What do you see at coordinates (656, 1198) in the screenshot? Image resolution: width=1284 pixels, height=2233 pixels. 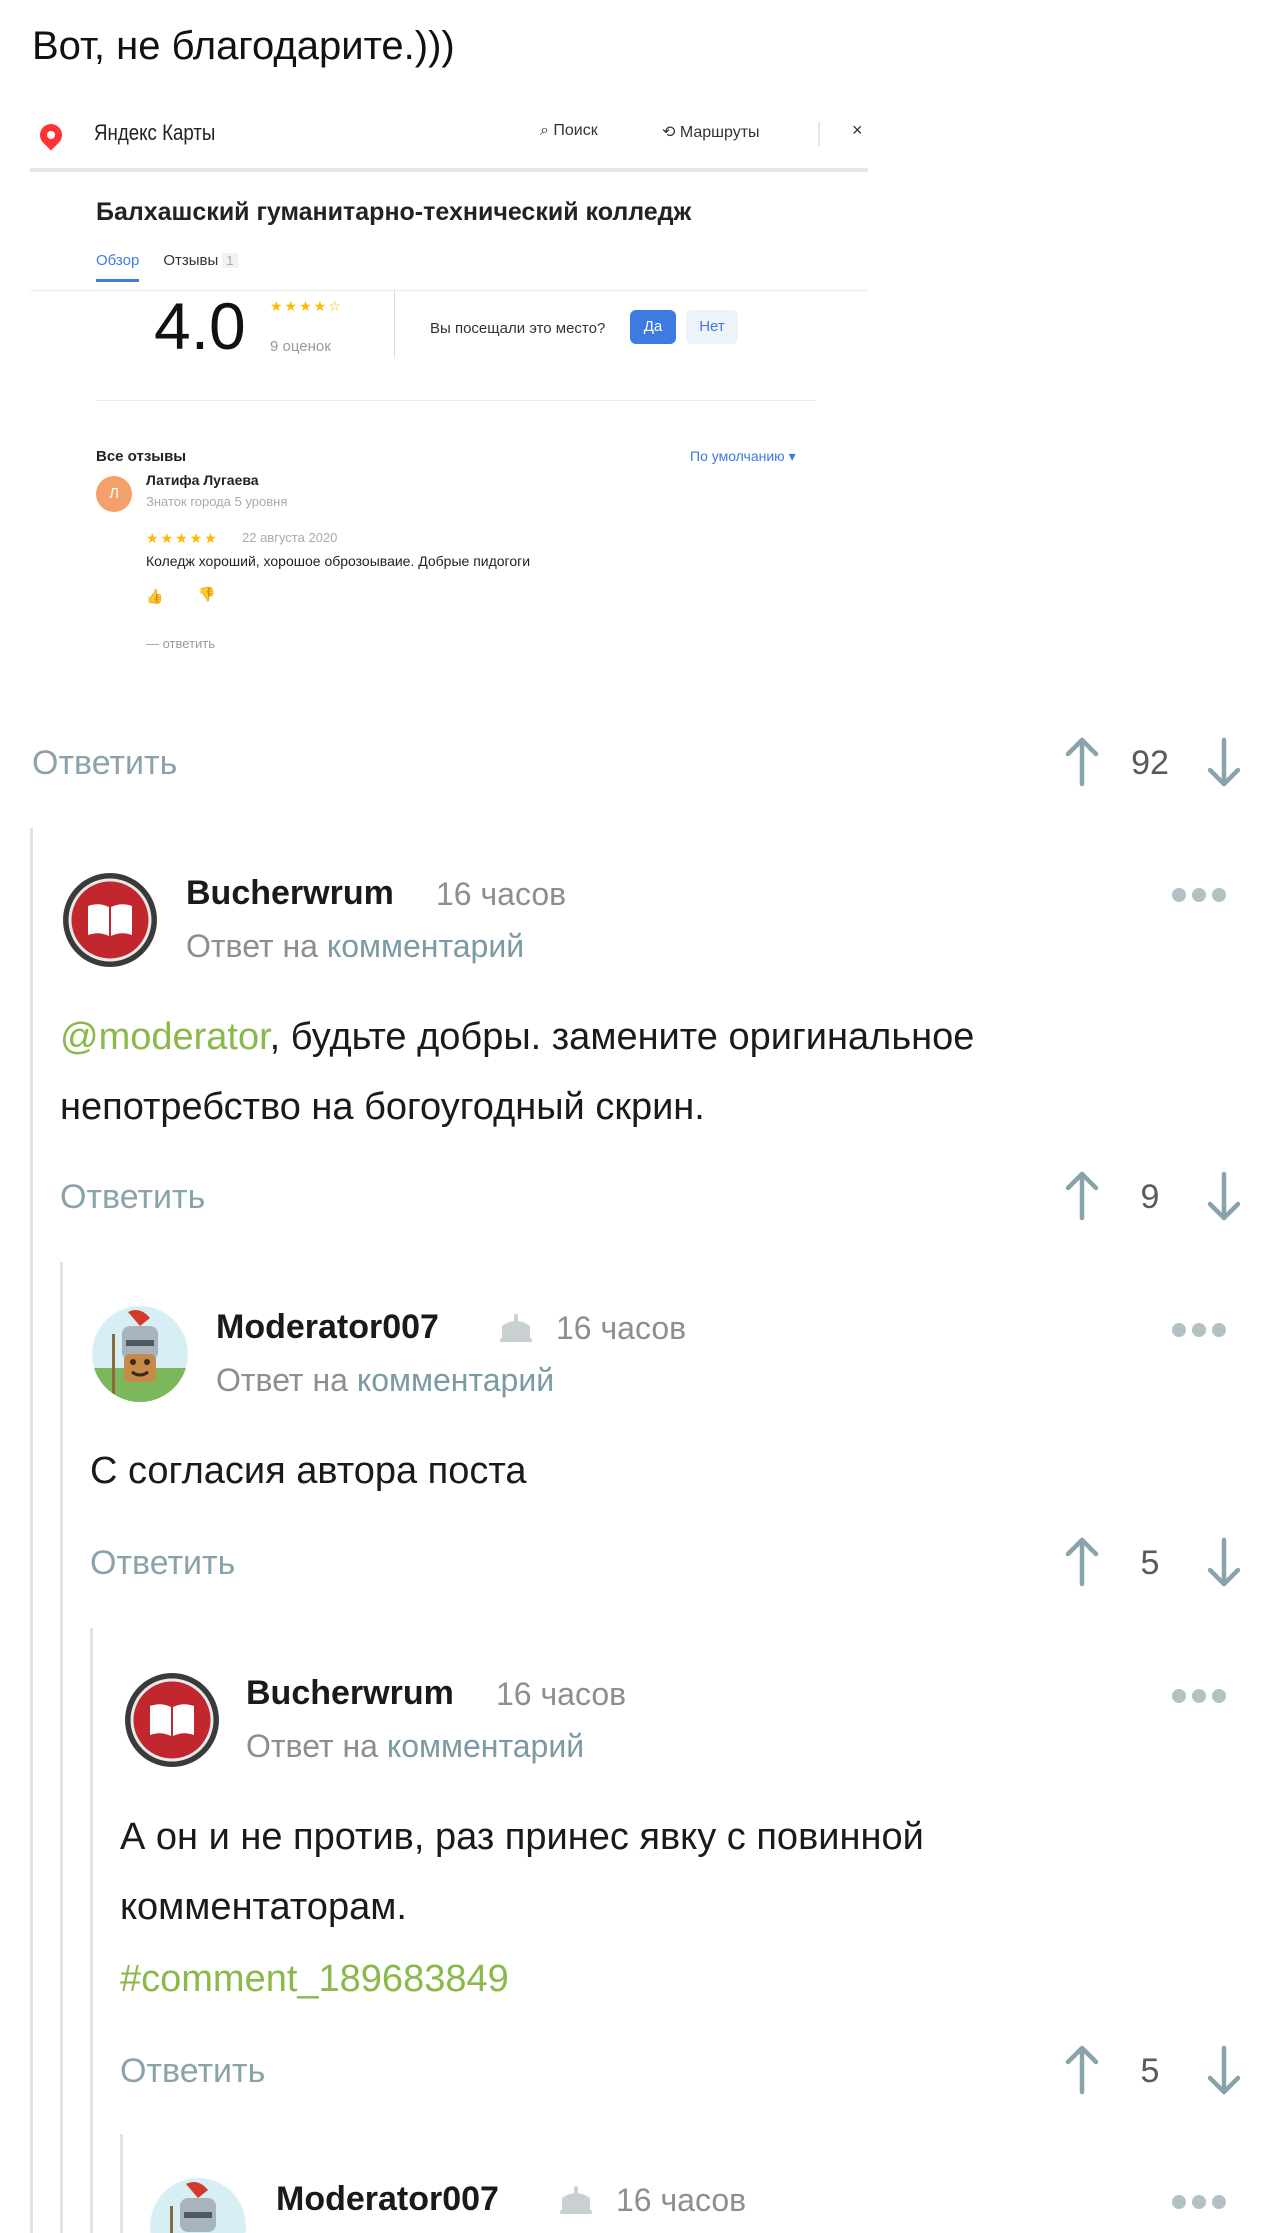 I see `comment-action-row: Ответить 9` at bounding box center [656, 1198].